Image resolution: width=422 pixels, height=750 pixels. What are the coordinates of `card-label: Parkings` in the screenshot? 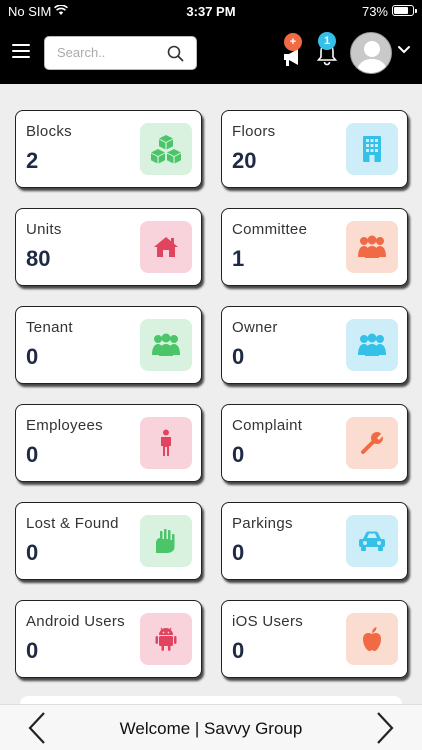 It's located at (262, 523).